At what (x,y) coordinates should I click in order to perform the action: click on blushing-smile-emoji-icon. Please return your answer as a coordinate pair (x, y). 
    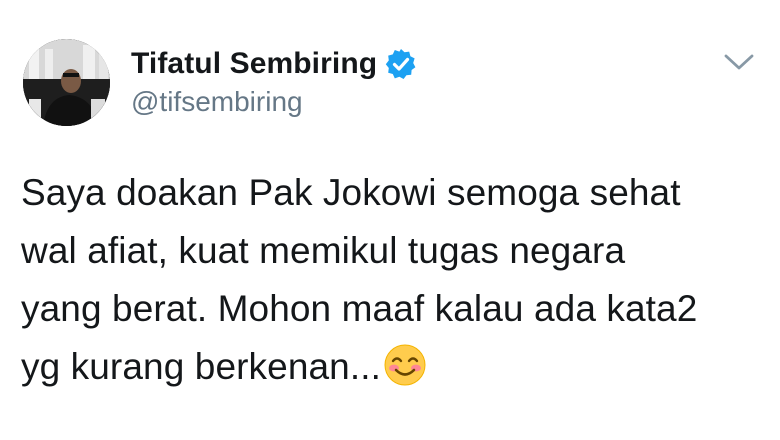
    Looking at the image, I should click on (405, 365).